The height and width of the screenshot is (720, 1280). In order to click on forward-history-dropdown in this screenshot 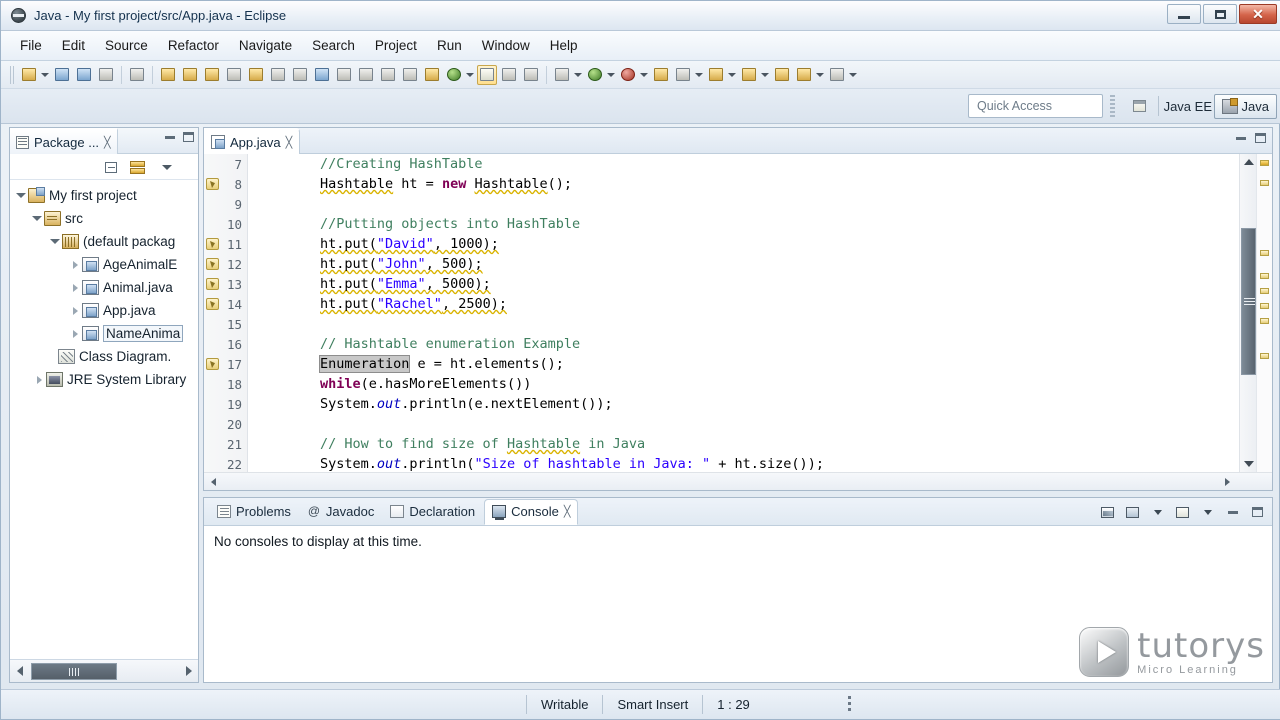, I will do `click(819, 75)`.